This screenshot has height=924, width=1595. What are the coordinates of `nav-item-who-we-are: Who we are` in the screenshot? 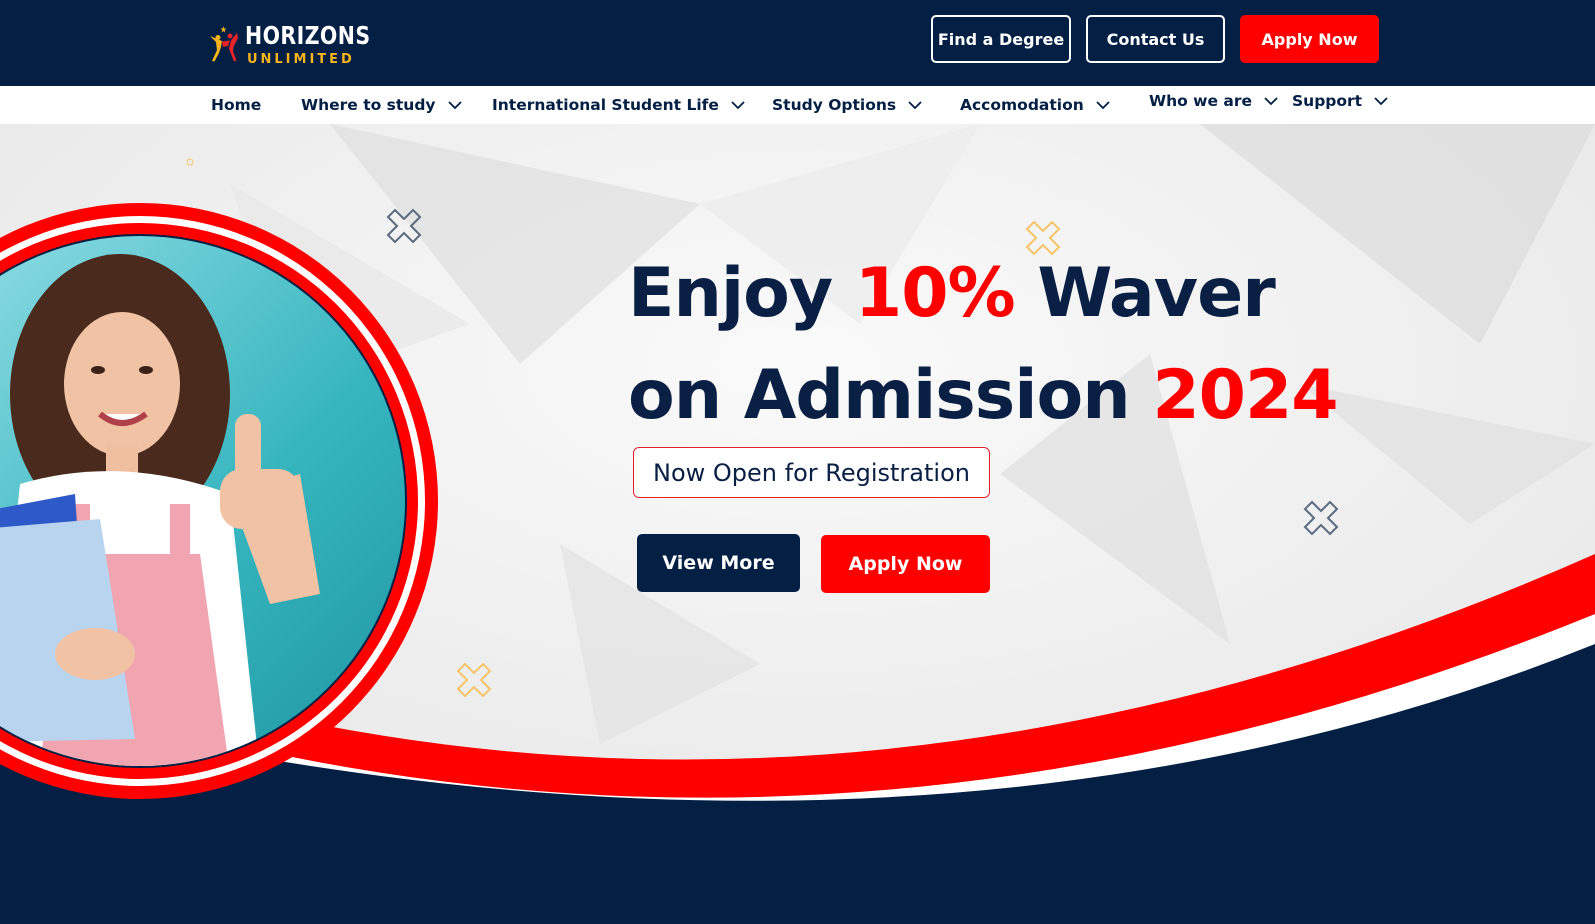 It's located at (1213, 101).